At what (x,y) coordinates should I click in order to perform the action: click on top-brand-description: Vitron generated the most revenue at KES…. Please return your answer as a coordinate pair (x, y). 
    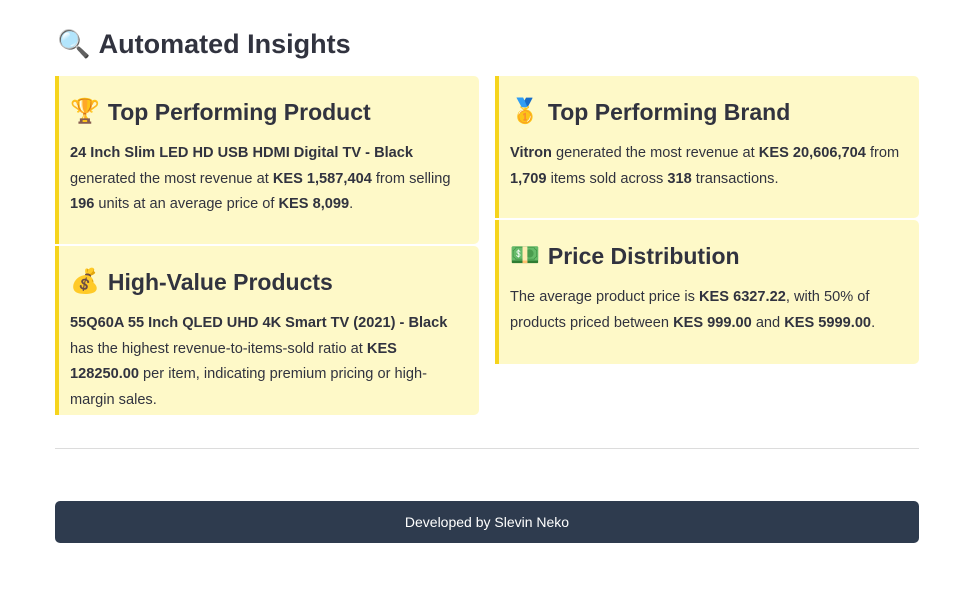
    Looking at the image, I should click on (708, 166).